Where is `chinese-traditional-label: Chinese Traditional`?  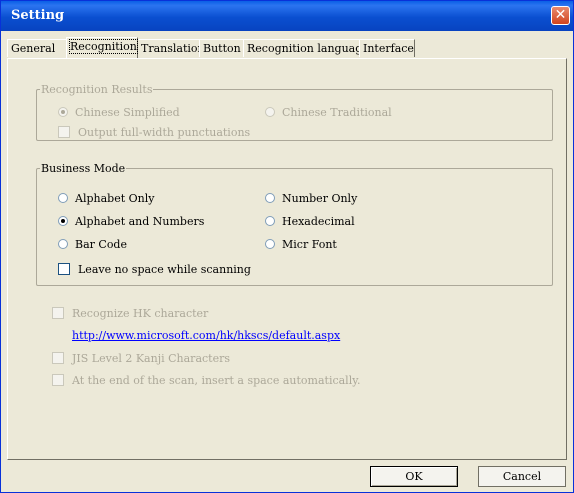
chinese-traditional-label: Chinese Traditional is located at coordinates (337, 112).